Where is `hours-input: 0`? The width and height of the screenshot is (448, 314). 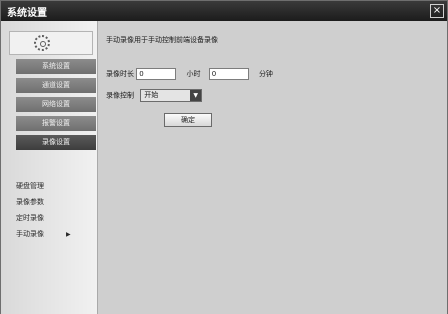
hours-input: 0 is located at coordinates (156, 74).